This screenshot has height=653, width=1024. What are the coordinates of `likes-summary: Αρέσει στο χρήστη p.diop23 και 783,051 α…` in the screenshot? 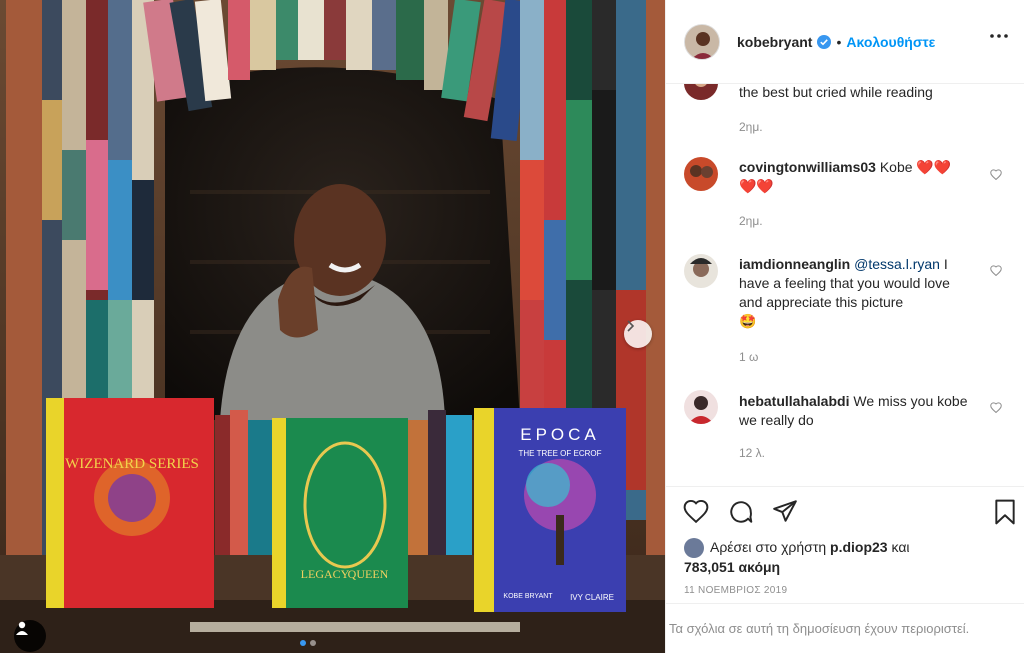 It's located at (797, 557).